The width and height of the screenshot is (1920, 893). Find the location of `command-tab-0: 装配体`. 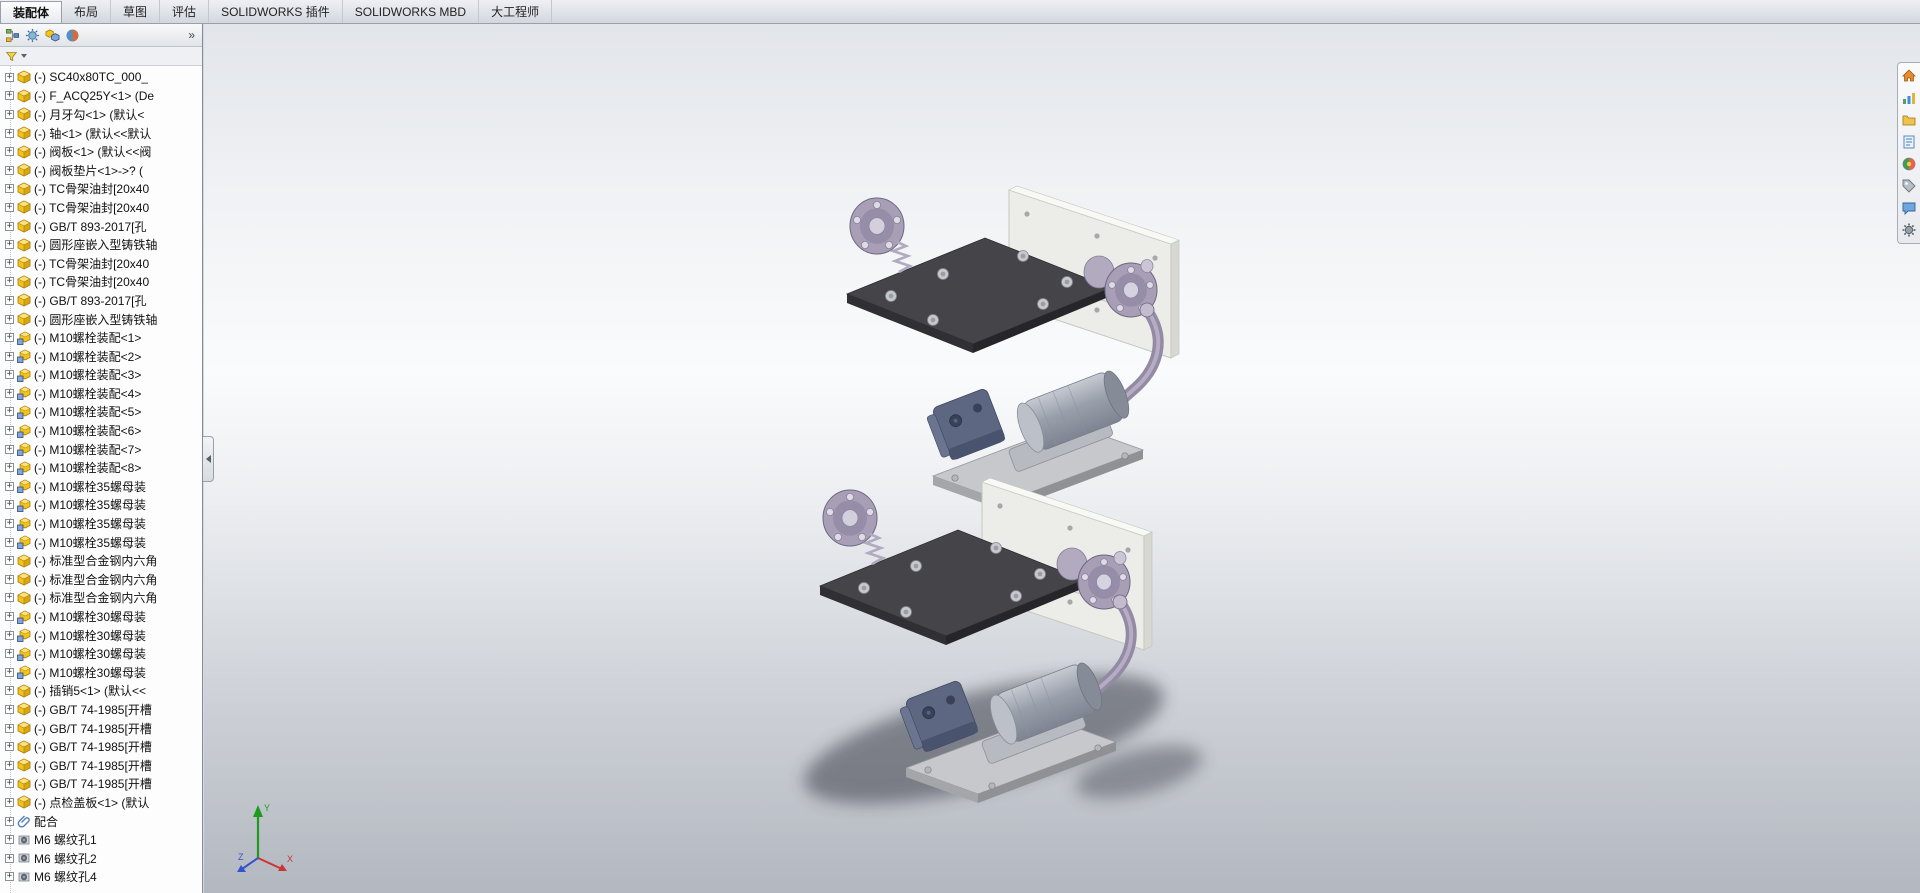

command-tab-0: 装配体 is located at coordinates (31, 12).